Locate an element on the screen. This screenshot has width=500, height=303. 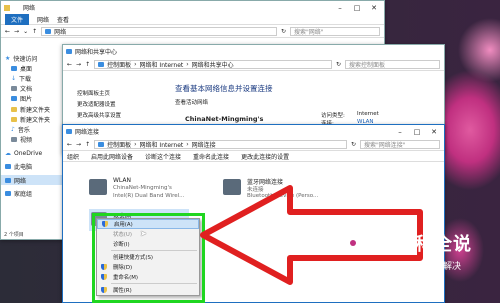
sharing-center-title: 网络和共享中心 is located at coordinates (96, 52).